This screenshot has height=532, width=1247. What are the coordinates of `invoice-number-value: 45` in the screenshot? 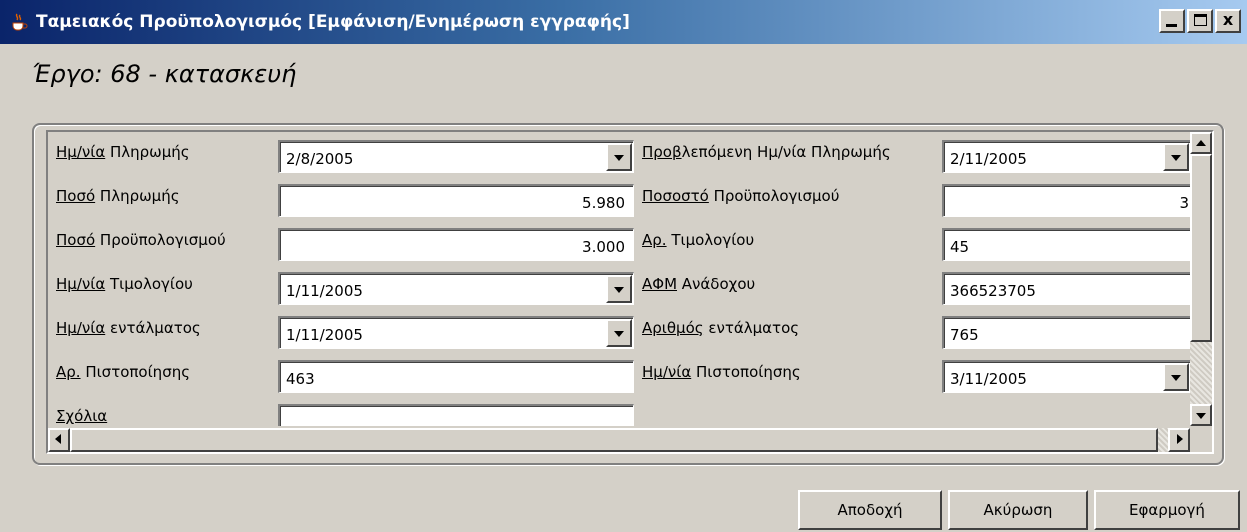 It's located at (960, 247).